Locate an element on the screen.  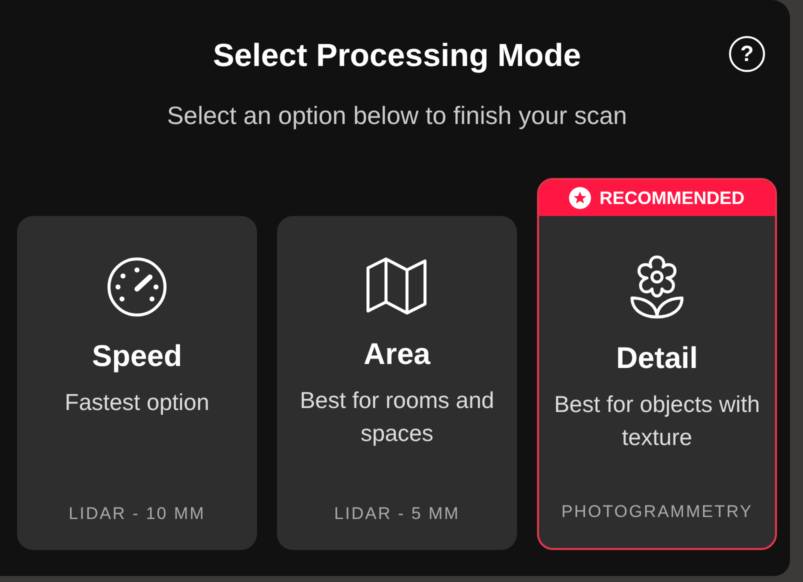
option-spec: LIDAR - 10 MM is located at coordinates (137, 514).